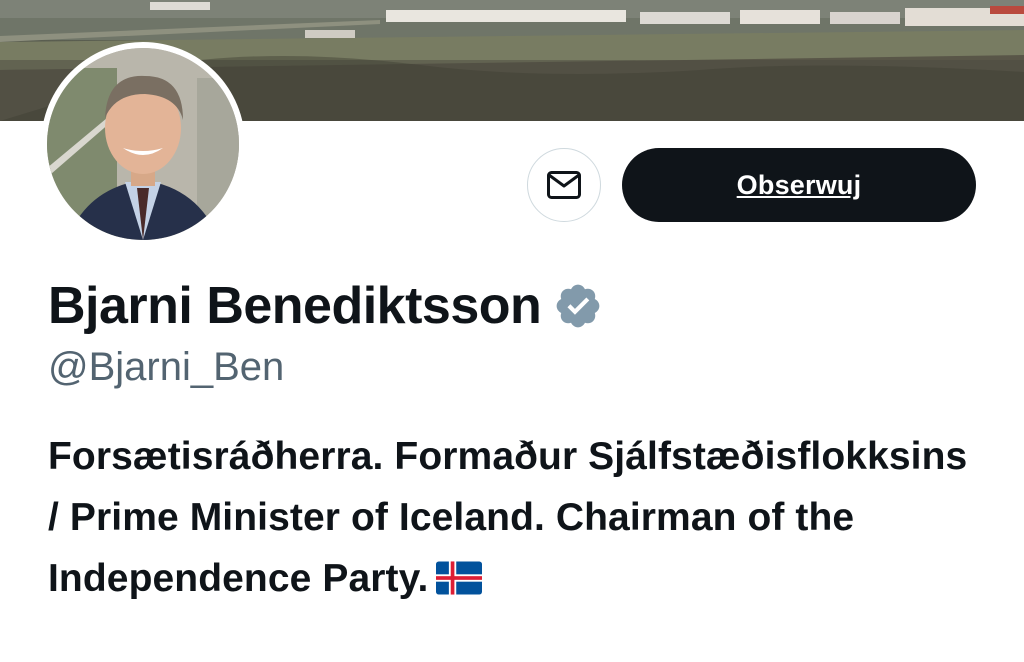 This screenshot has width=1024, height=662. I want to click on profile-photo, so click(143, 144).